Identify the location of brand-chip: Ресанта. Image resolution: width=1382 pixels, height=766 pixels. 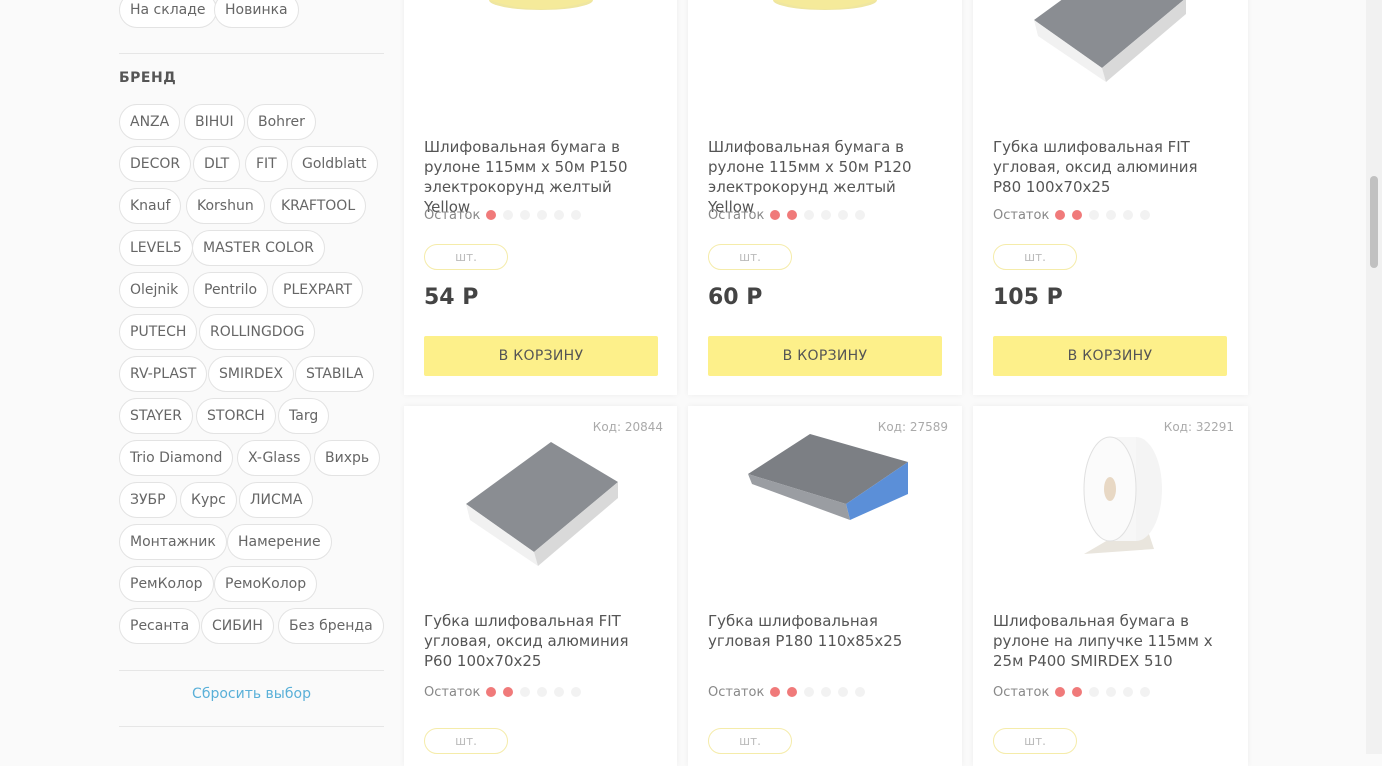
(160, 626).